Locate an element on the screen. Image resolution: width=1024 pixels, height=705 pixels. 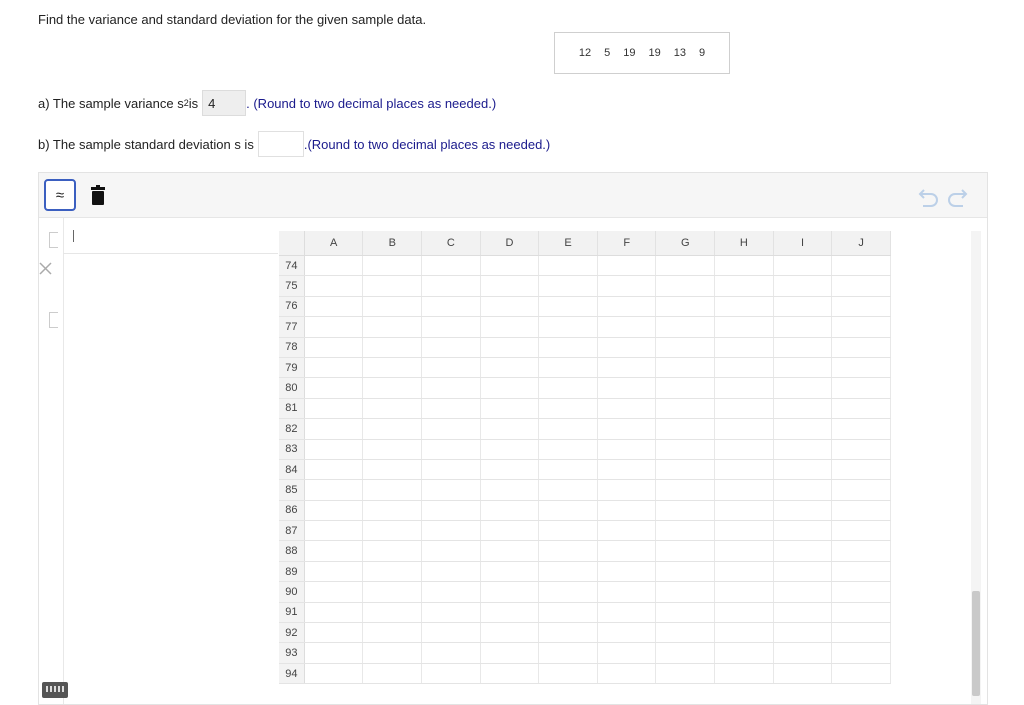
row-number: 87 is located at coordinates (292, 531).